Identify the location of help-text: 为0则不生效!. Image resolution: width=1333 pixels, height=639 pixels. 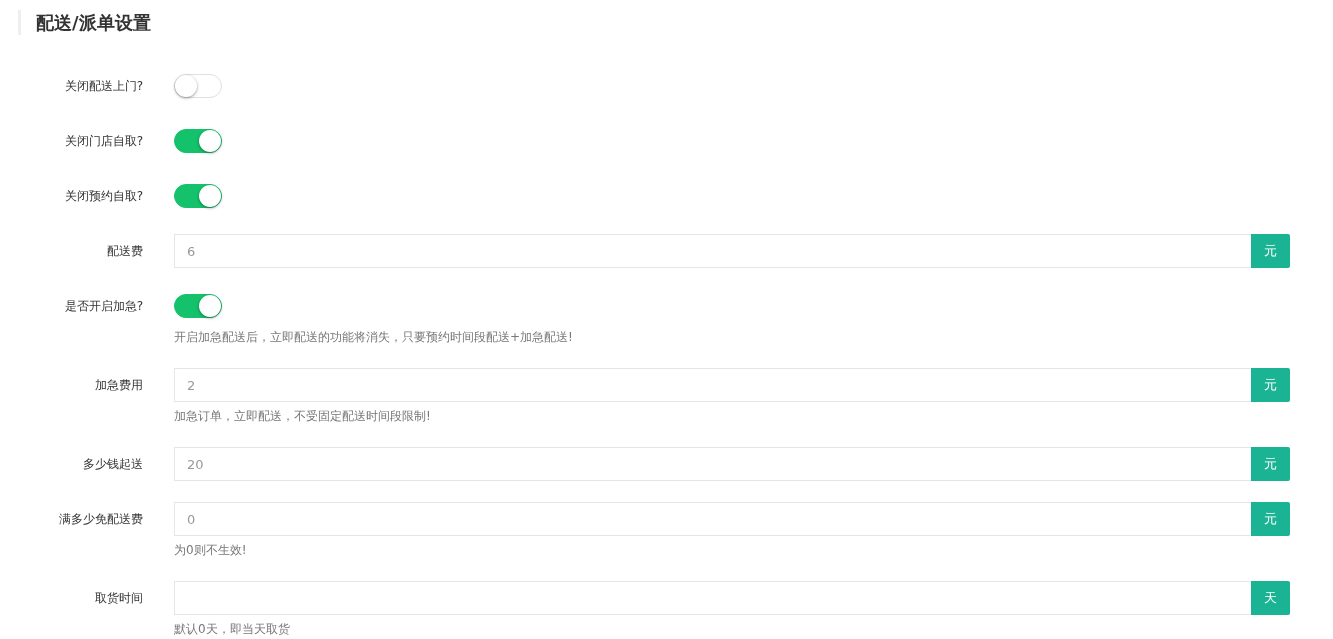
(210, 550).